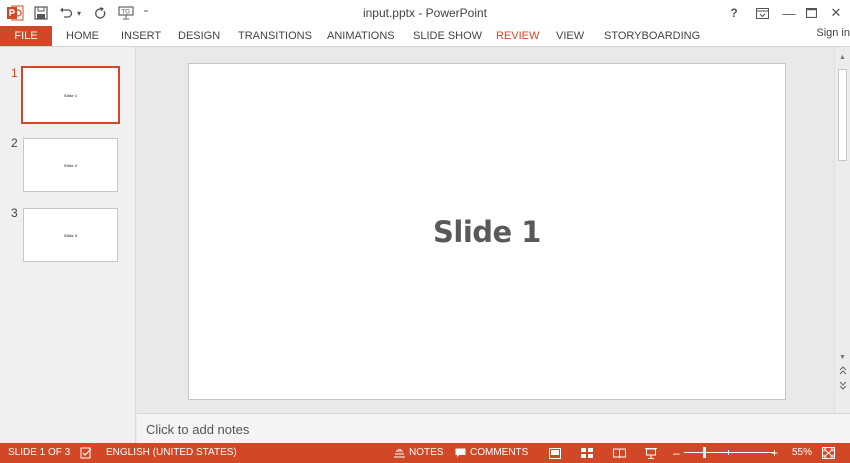  Describe the element at coordinates (517, 36) in the screenshot. I see `tab-review: REVIEW` at that location.